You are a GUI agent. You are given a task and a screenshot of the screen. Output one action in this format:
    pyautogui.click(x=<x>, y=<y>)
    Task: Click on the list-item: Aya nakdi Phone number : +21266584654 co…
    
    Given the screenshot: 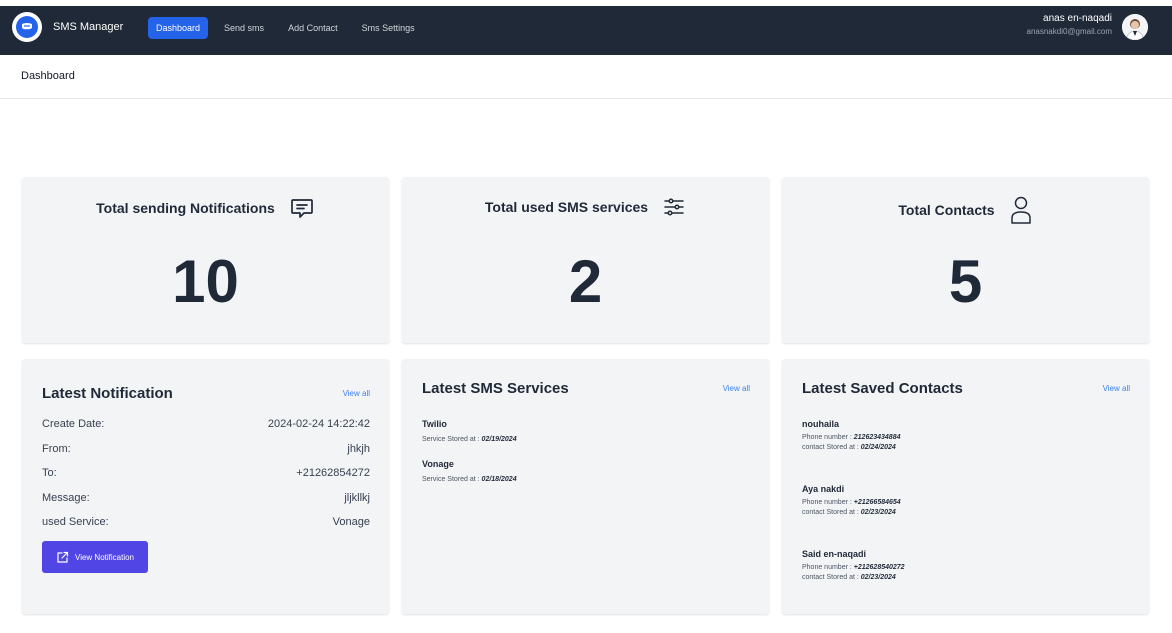 What is the action you would take?
    pyautogui.click(x=853, y=516)
    